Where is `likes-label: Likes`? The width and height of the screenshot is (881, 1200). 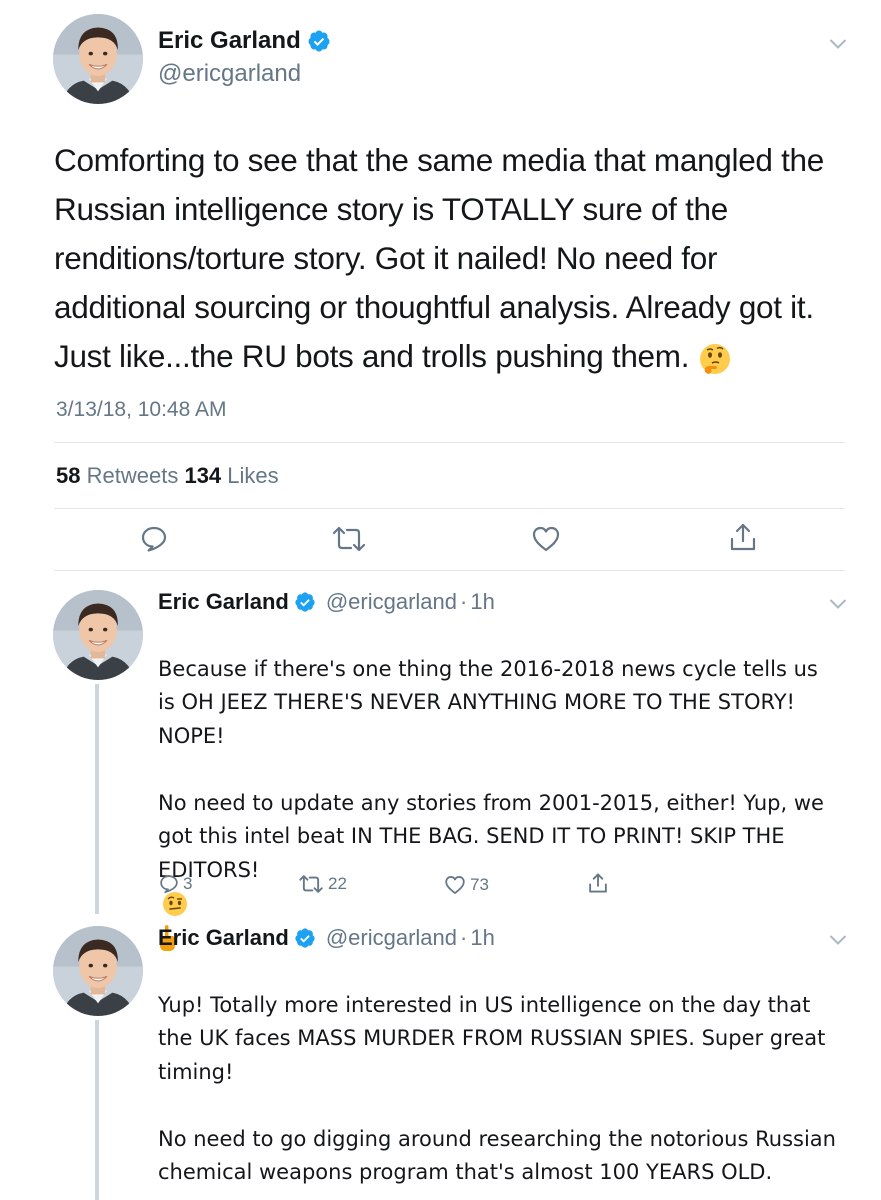
likes-label: Likes is located at coordinates (252, 475).